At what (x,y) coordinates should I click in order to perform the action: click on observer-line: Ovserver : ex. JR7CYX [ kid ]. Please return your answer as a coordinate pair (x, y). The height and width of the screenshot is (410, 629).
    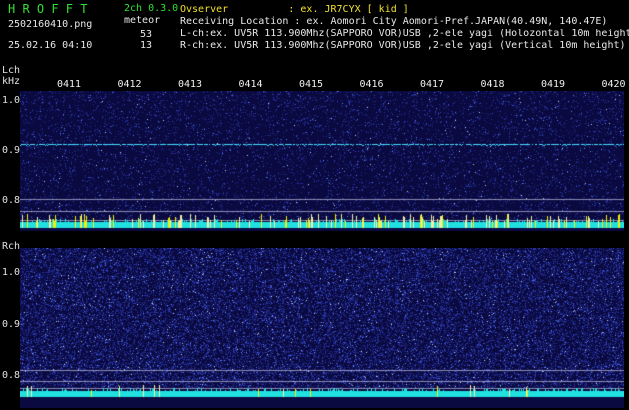
    Looking at the image, I should click on (294, 9).